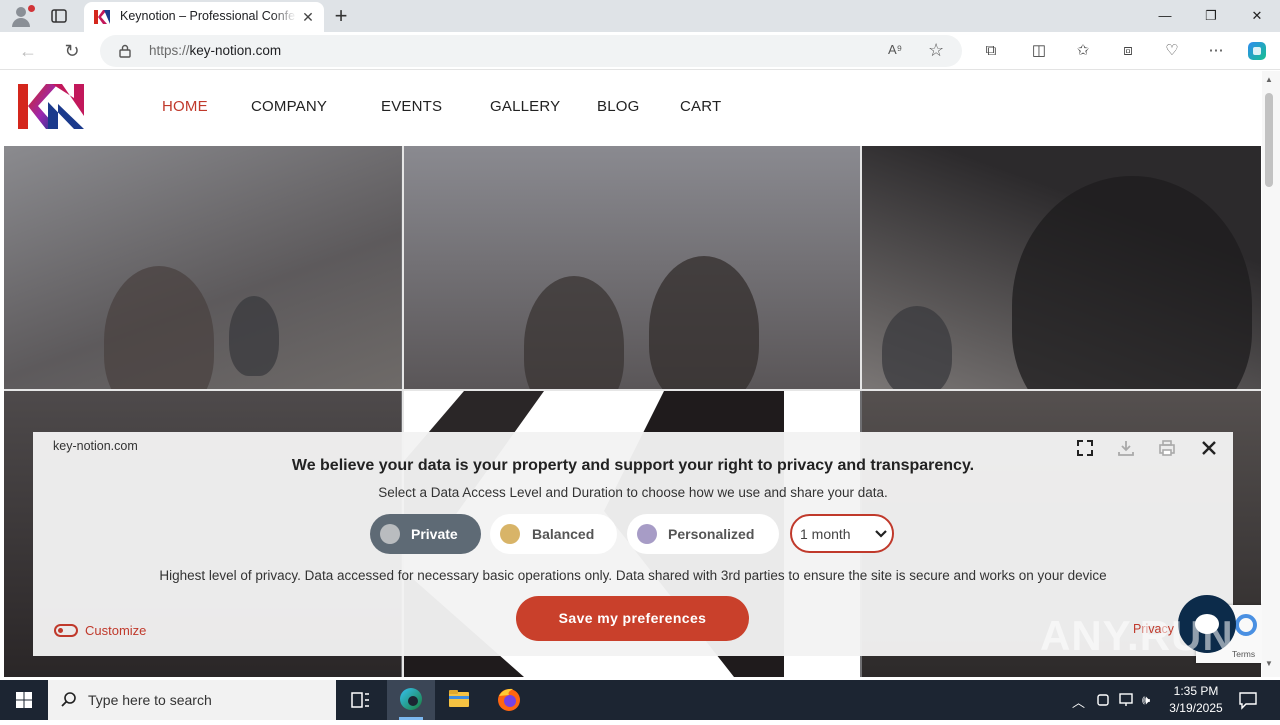 The height and width of the screenshot is (725, 1280). I want to click on scroll-down-icon: ▼, so click(1269, 663).